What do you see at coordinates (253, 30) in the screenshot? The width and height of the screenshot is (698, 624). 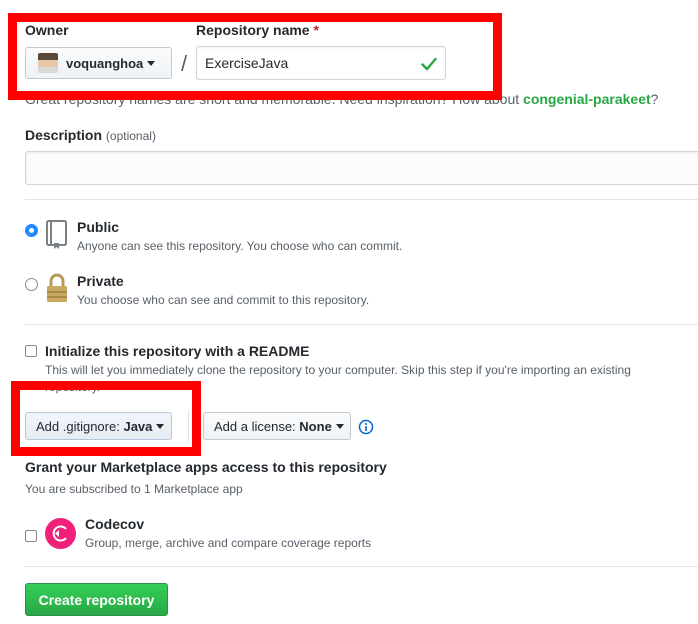 I see `repo-name-label-text: Repository name` at bounding box center [253, 30].